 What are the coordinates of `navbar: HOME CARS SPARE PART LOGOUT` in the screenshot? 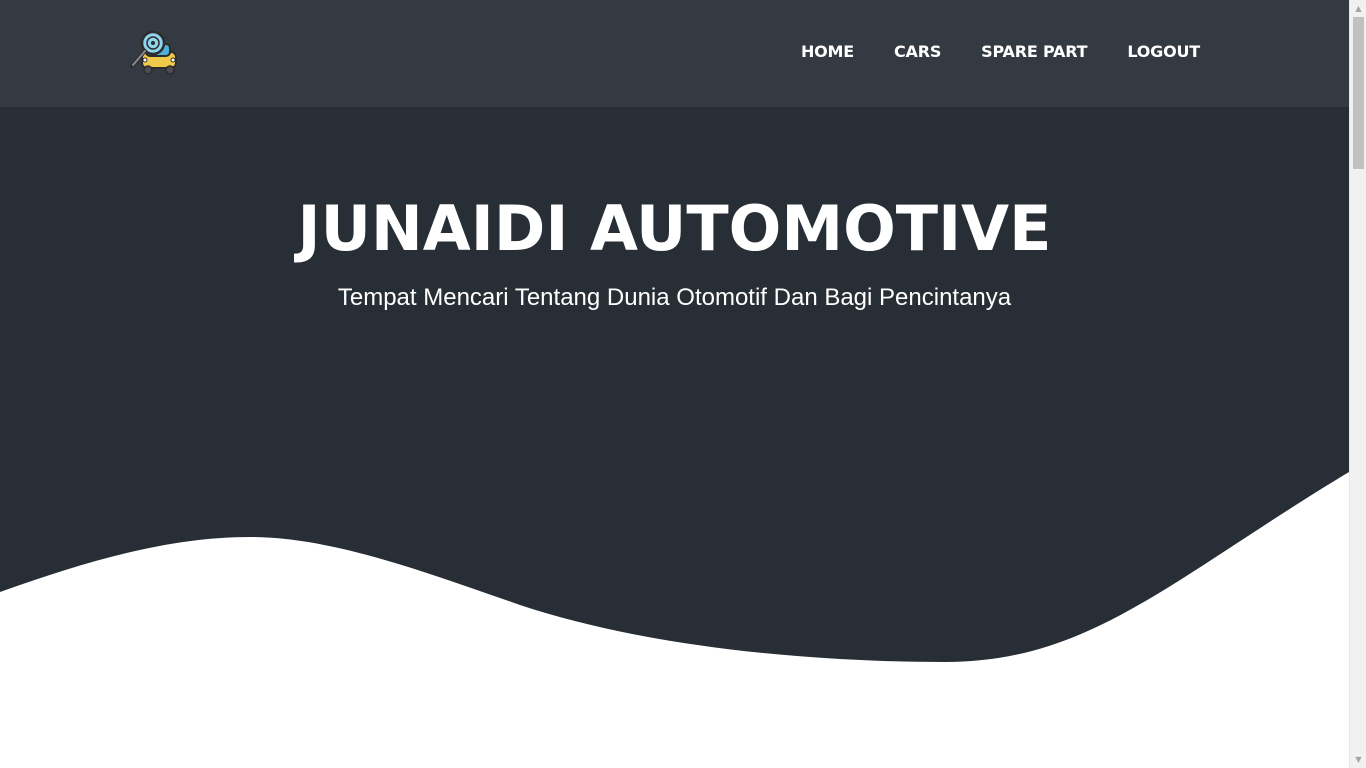 It's located at (674, 53).